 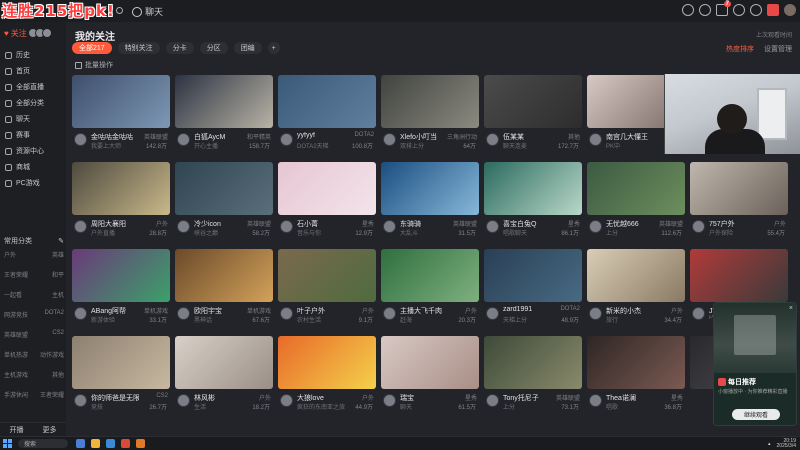 I want to click on stream-card: Tony托尼子 英雄联盟 上分 73.1万, so click(x=533, y=379).